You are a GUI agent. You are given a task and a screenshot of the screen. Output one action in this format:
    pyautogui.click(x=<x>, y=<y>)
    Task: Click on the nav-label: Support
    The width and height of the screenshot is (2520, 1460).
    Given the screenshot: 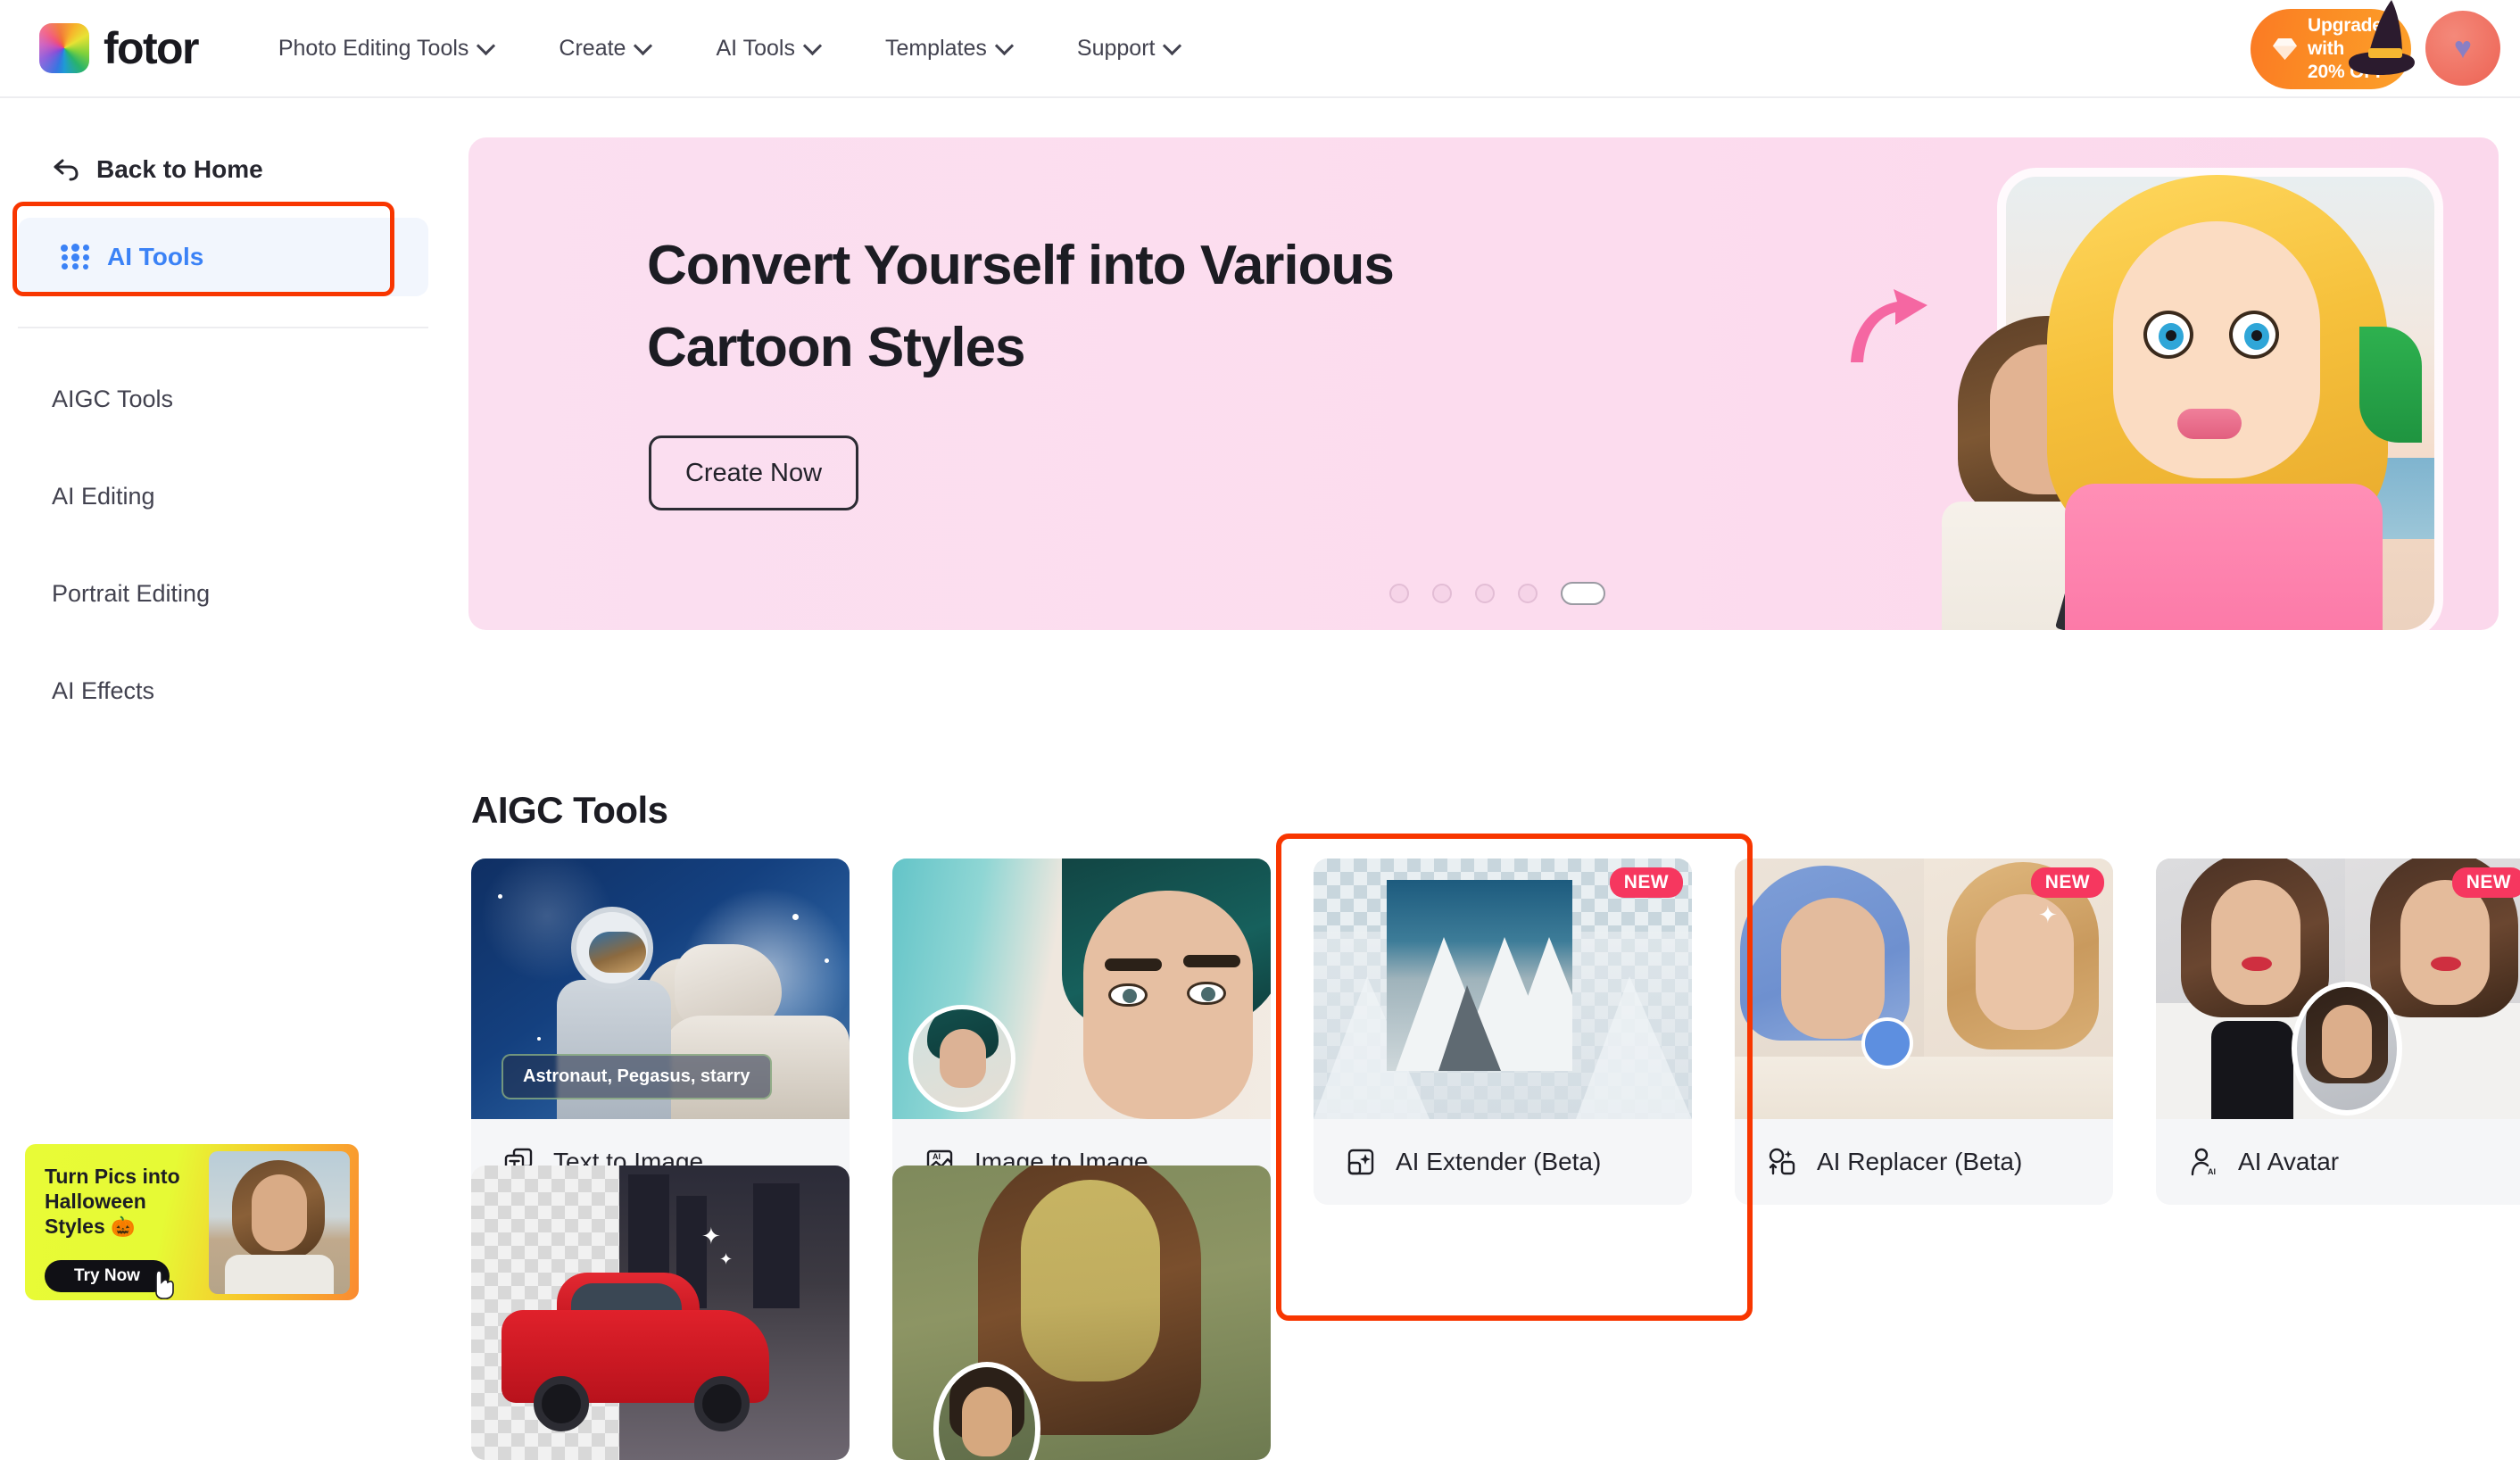 What is the action you would take?
    pyautogui.click(x=1116, y=48)
    